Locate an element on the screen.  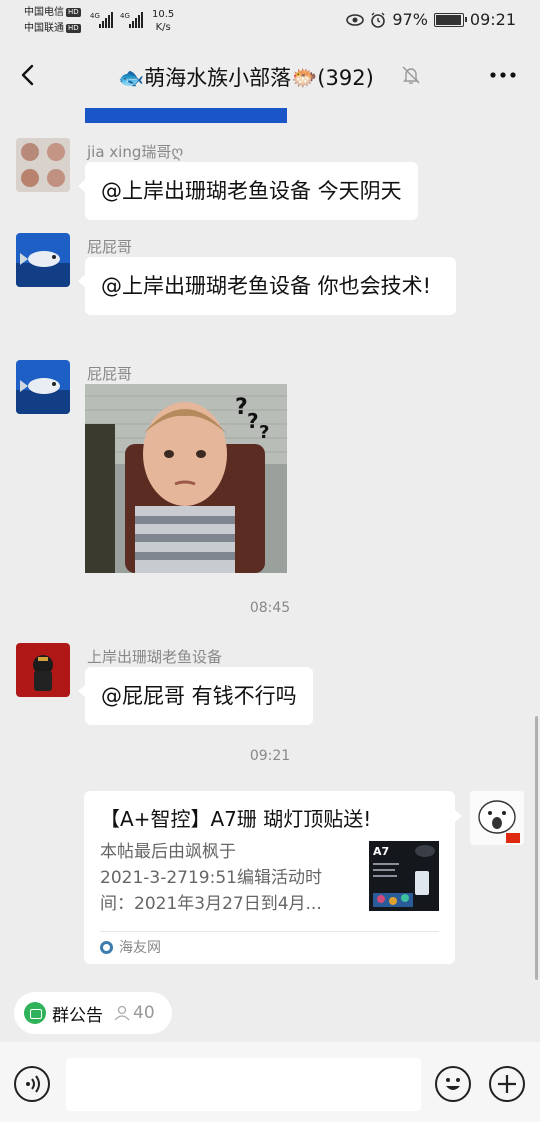
previous-image-bottom is located at coordinates (186, 115).